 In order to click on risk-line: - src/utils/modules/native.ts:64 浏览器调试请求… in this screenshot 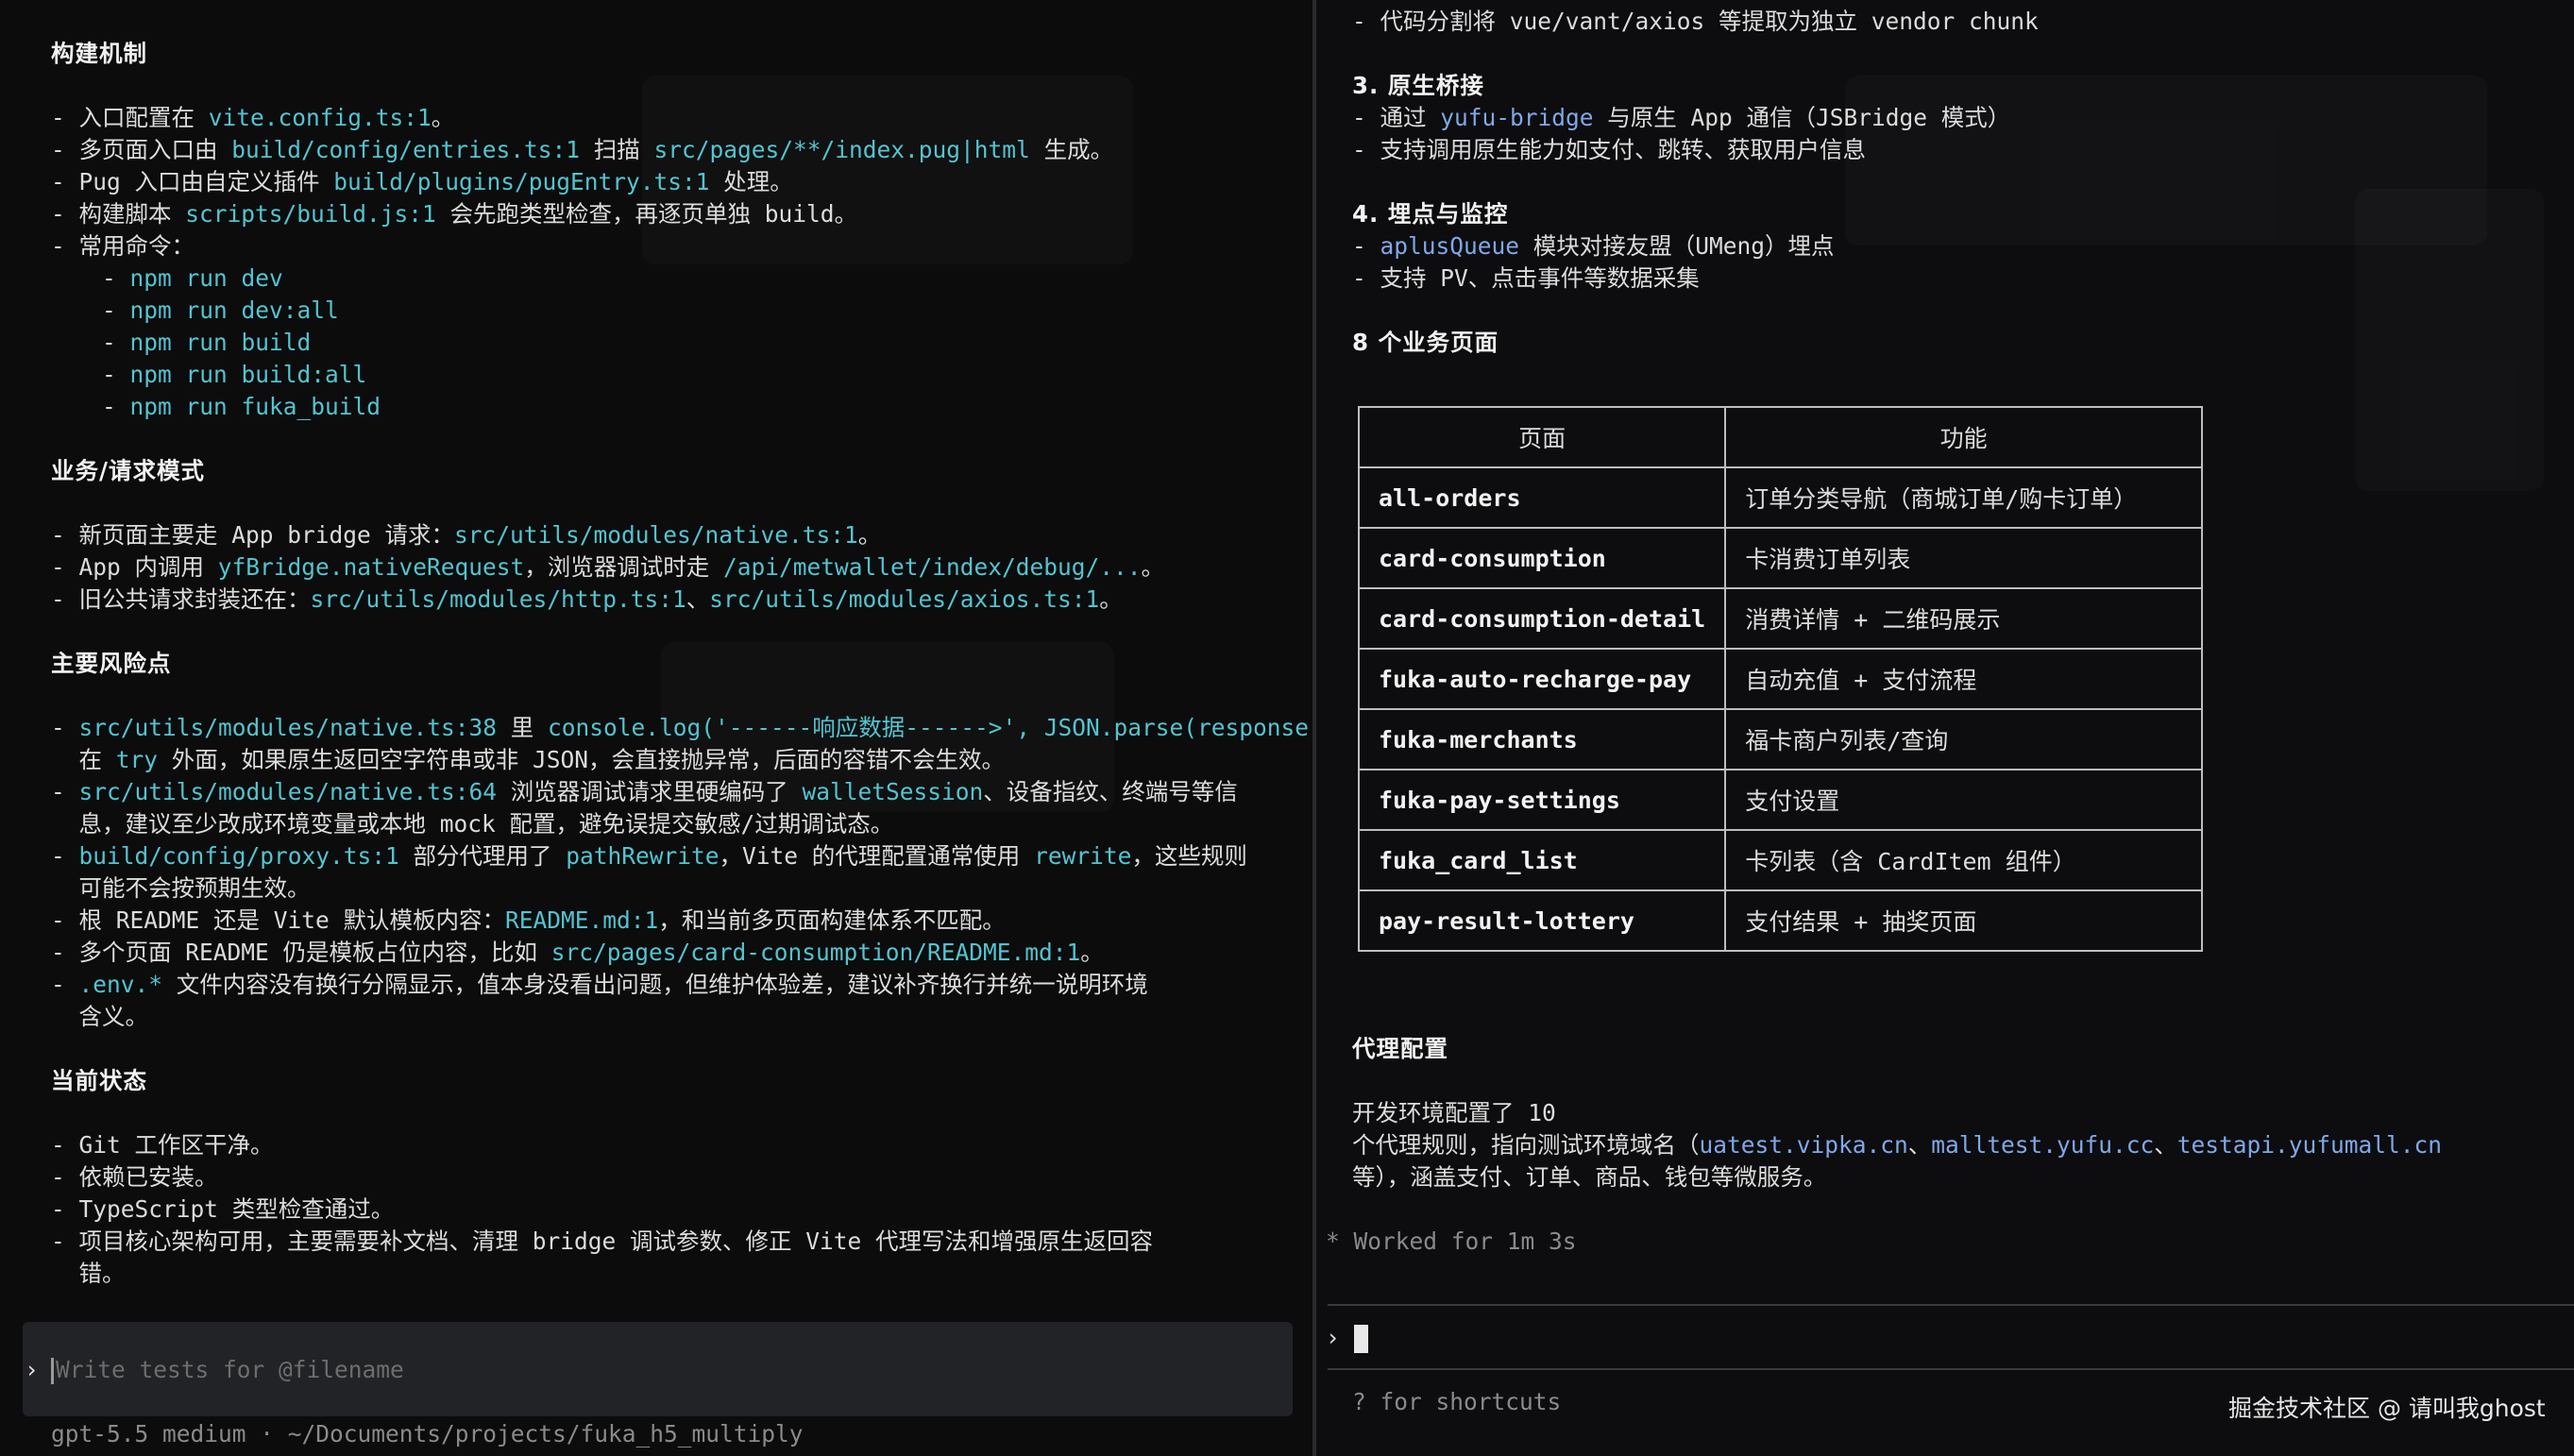, I will do `click(644, 791)`.